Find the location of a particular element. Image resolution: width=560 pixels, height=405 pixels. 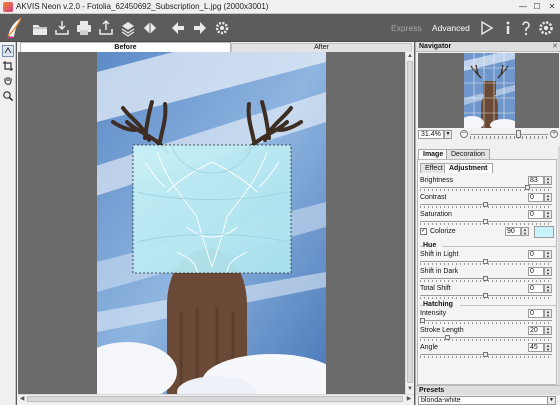

stroke-length-spinner-icon: ▲ ▼ is located at coordinates (548, 330).